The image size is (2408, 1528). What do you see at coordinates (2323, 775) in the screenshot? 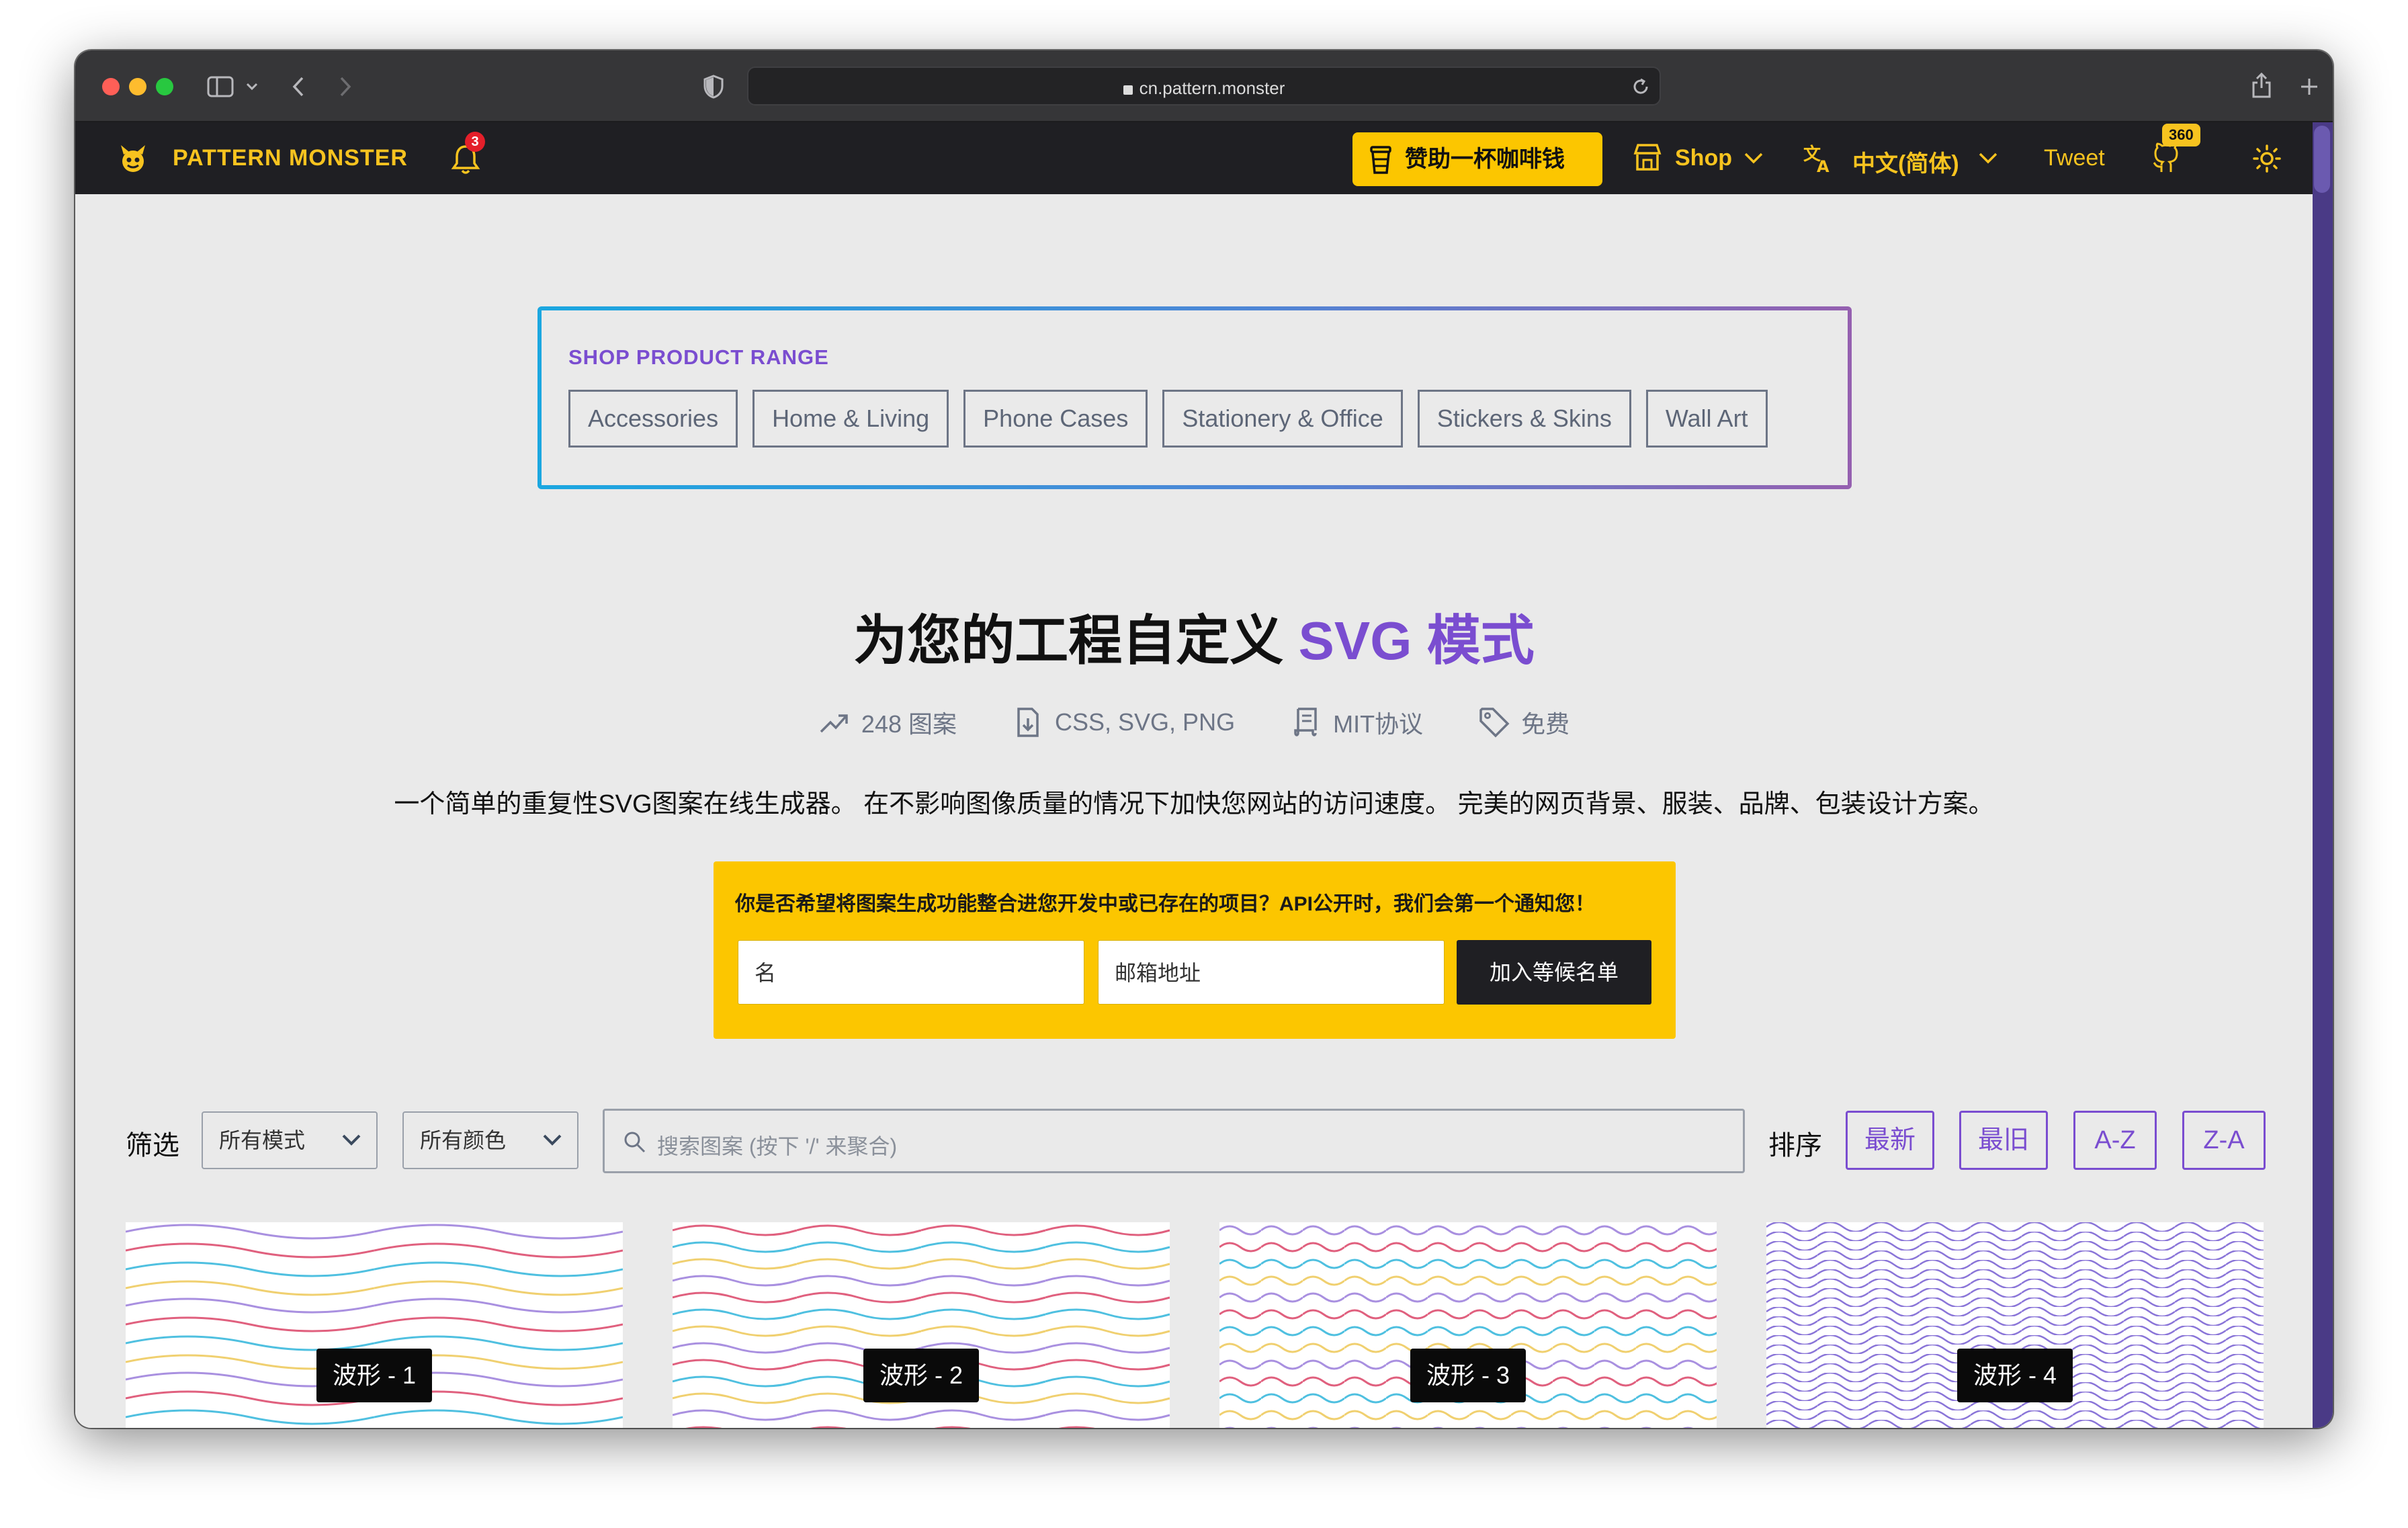
I see `page-scrollbar` at bounding box center [2323, 775].